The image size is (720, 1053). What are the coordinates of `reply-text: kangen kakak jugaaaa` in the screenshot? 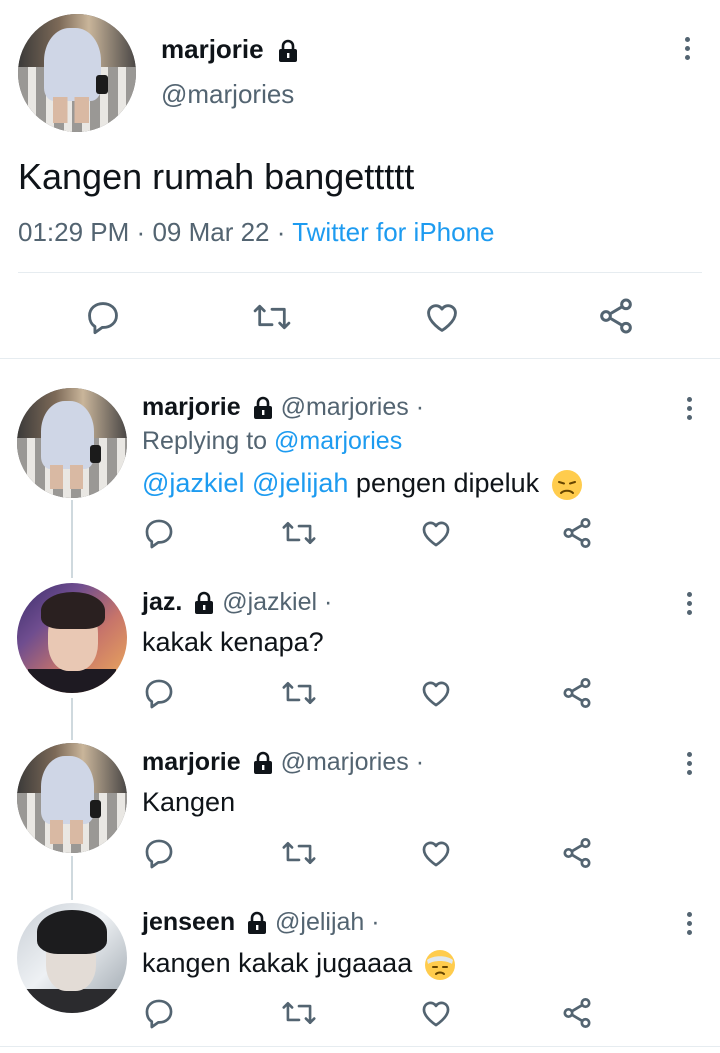 It's located at (299, 963).